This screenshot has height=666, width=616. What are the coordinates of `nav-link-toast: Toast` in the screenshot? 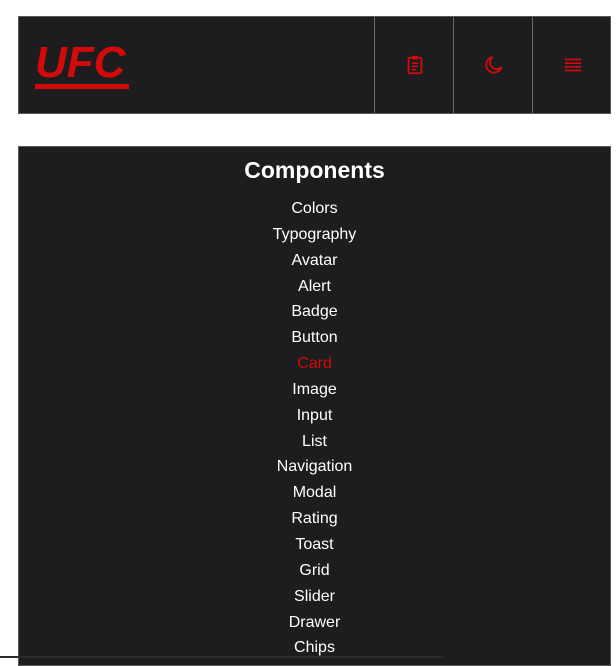 It's located at (314, 544).